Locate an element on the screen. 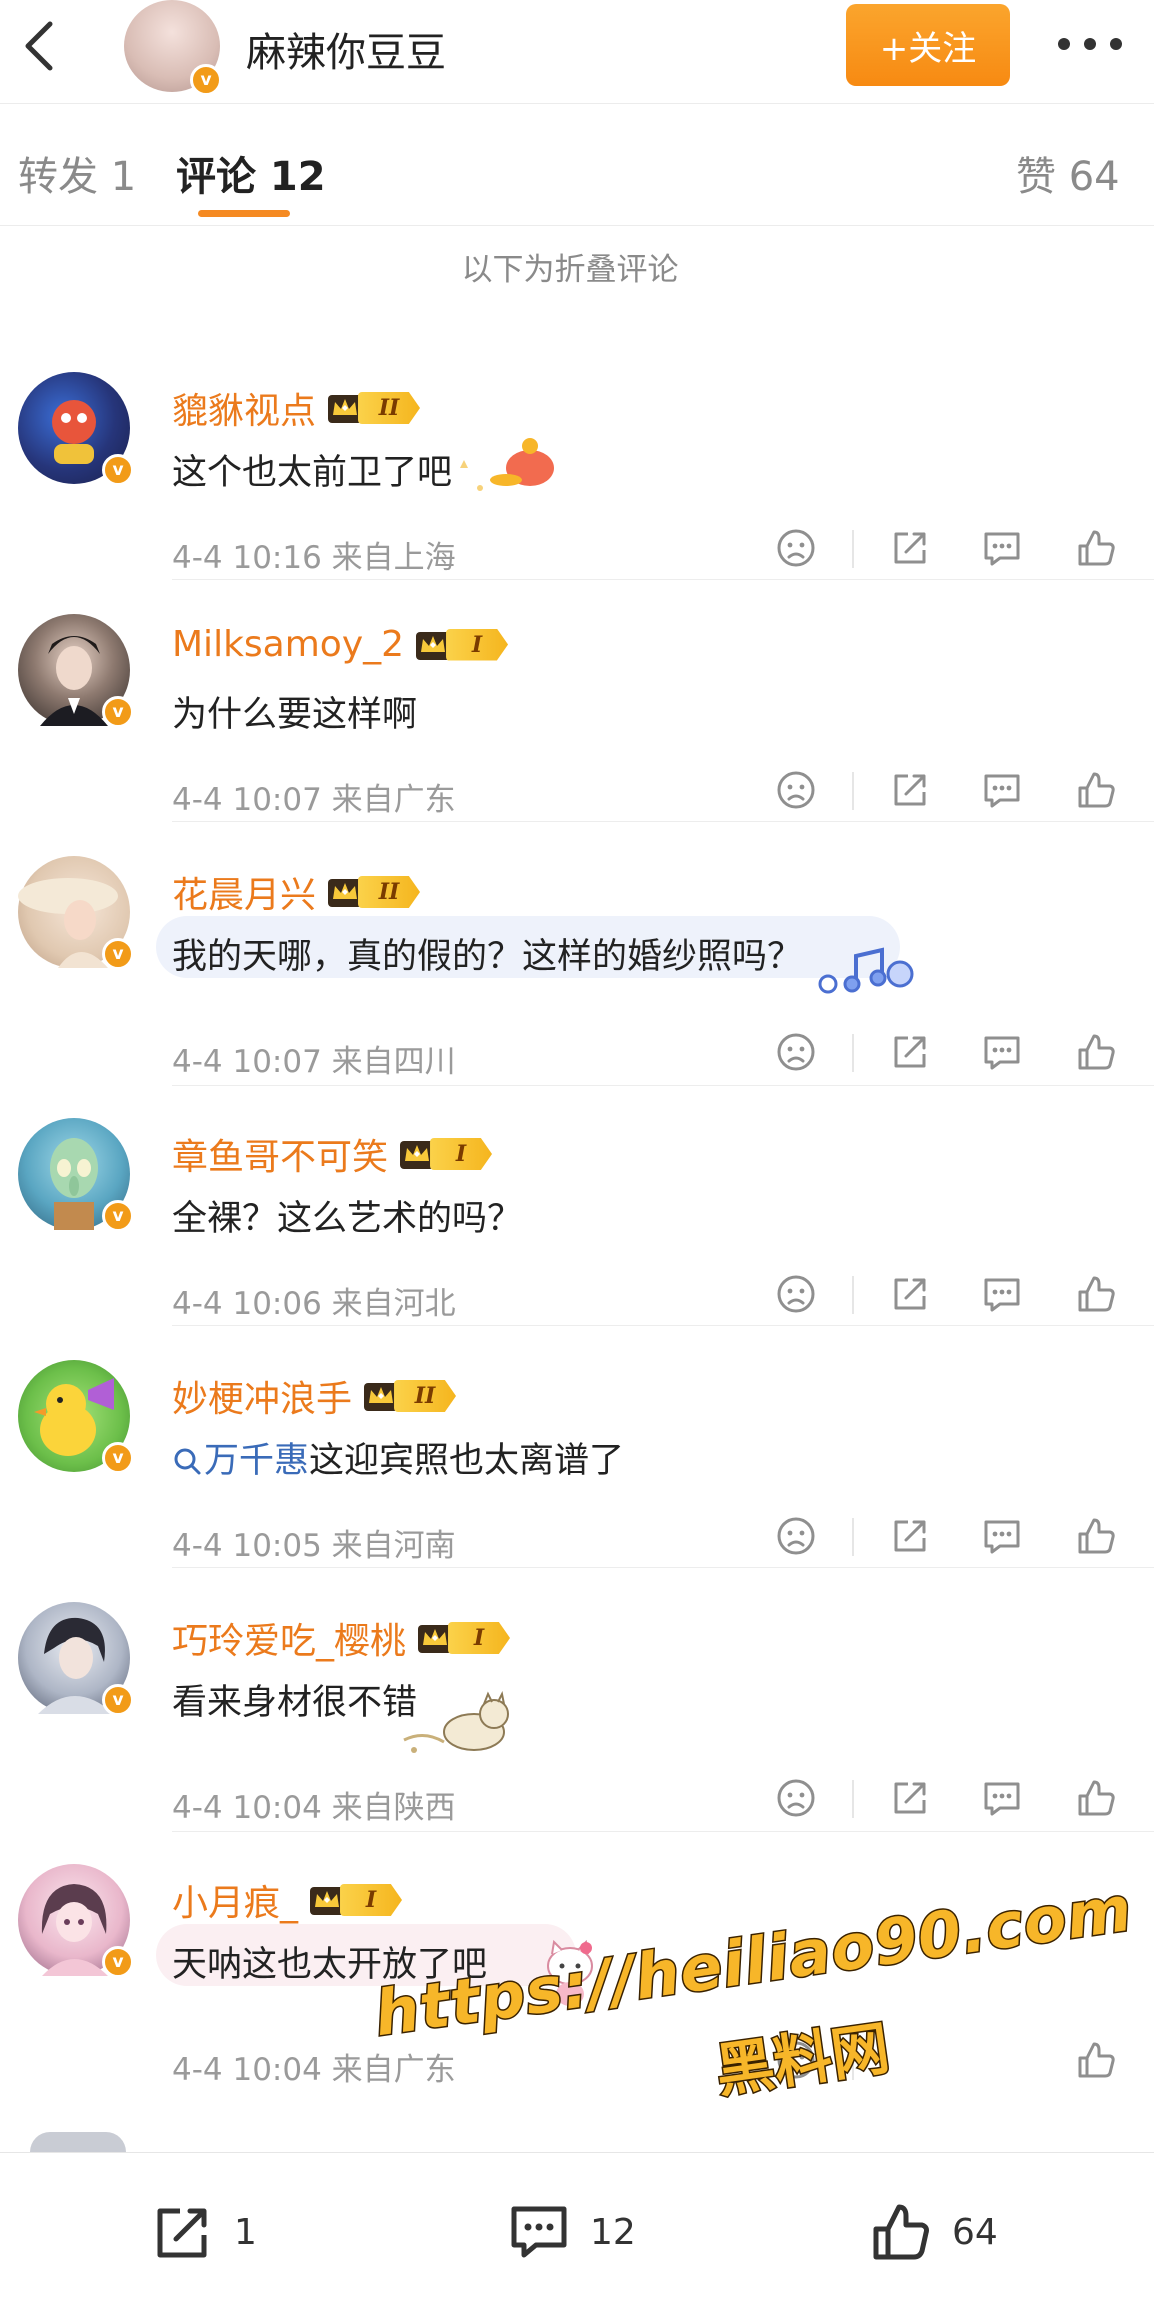 The width and height of the screenshot is (1154, 2300). repost-count: 1 is located at coordinates (245, 2232).